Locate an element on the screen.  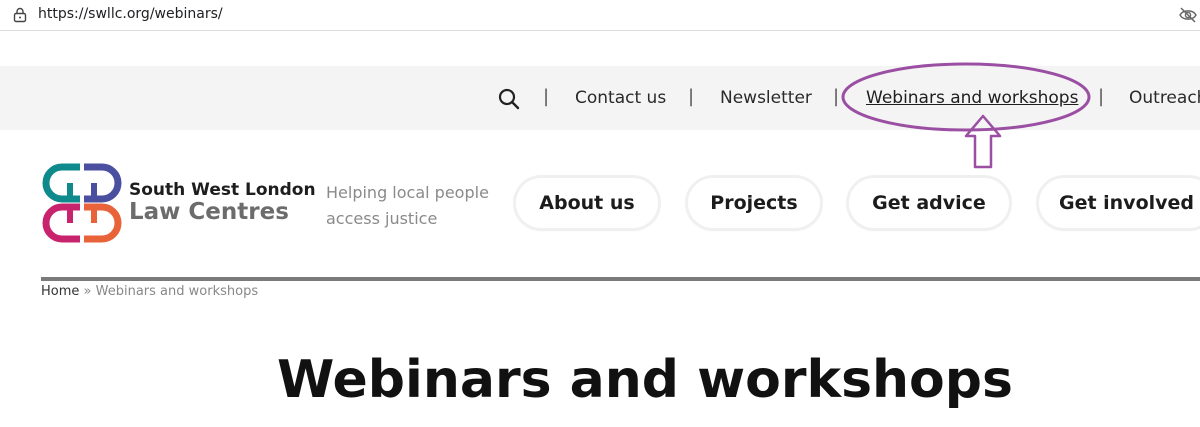
logo-icon is located at coordinates (82, 203).